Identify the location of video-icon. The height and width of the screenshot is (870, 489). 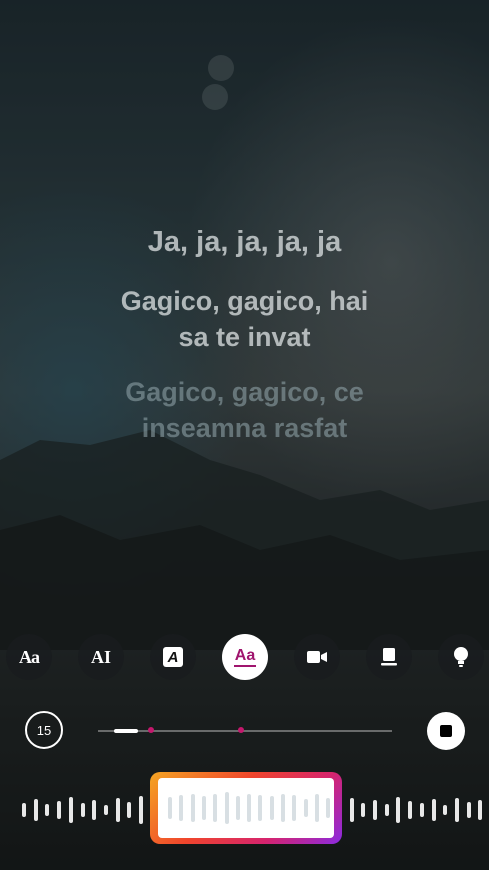
(317, 657).